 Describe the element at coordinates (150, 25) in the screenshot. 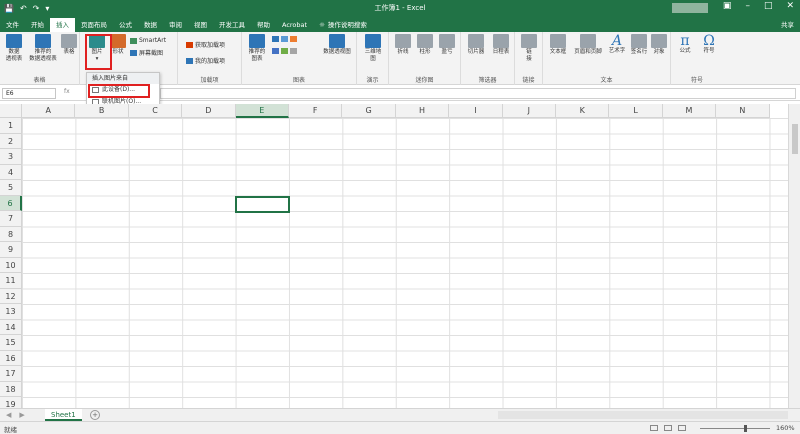

I see `tab-data: 数据` at that location.